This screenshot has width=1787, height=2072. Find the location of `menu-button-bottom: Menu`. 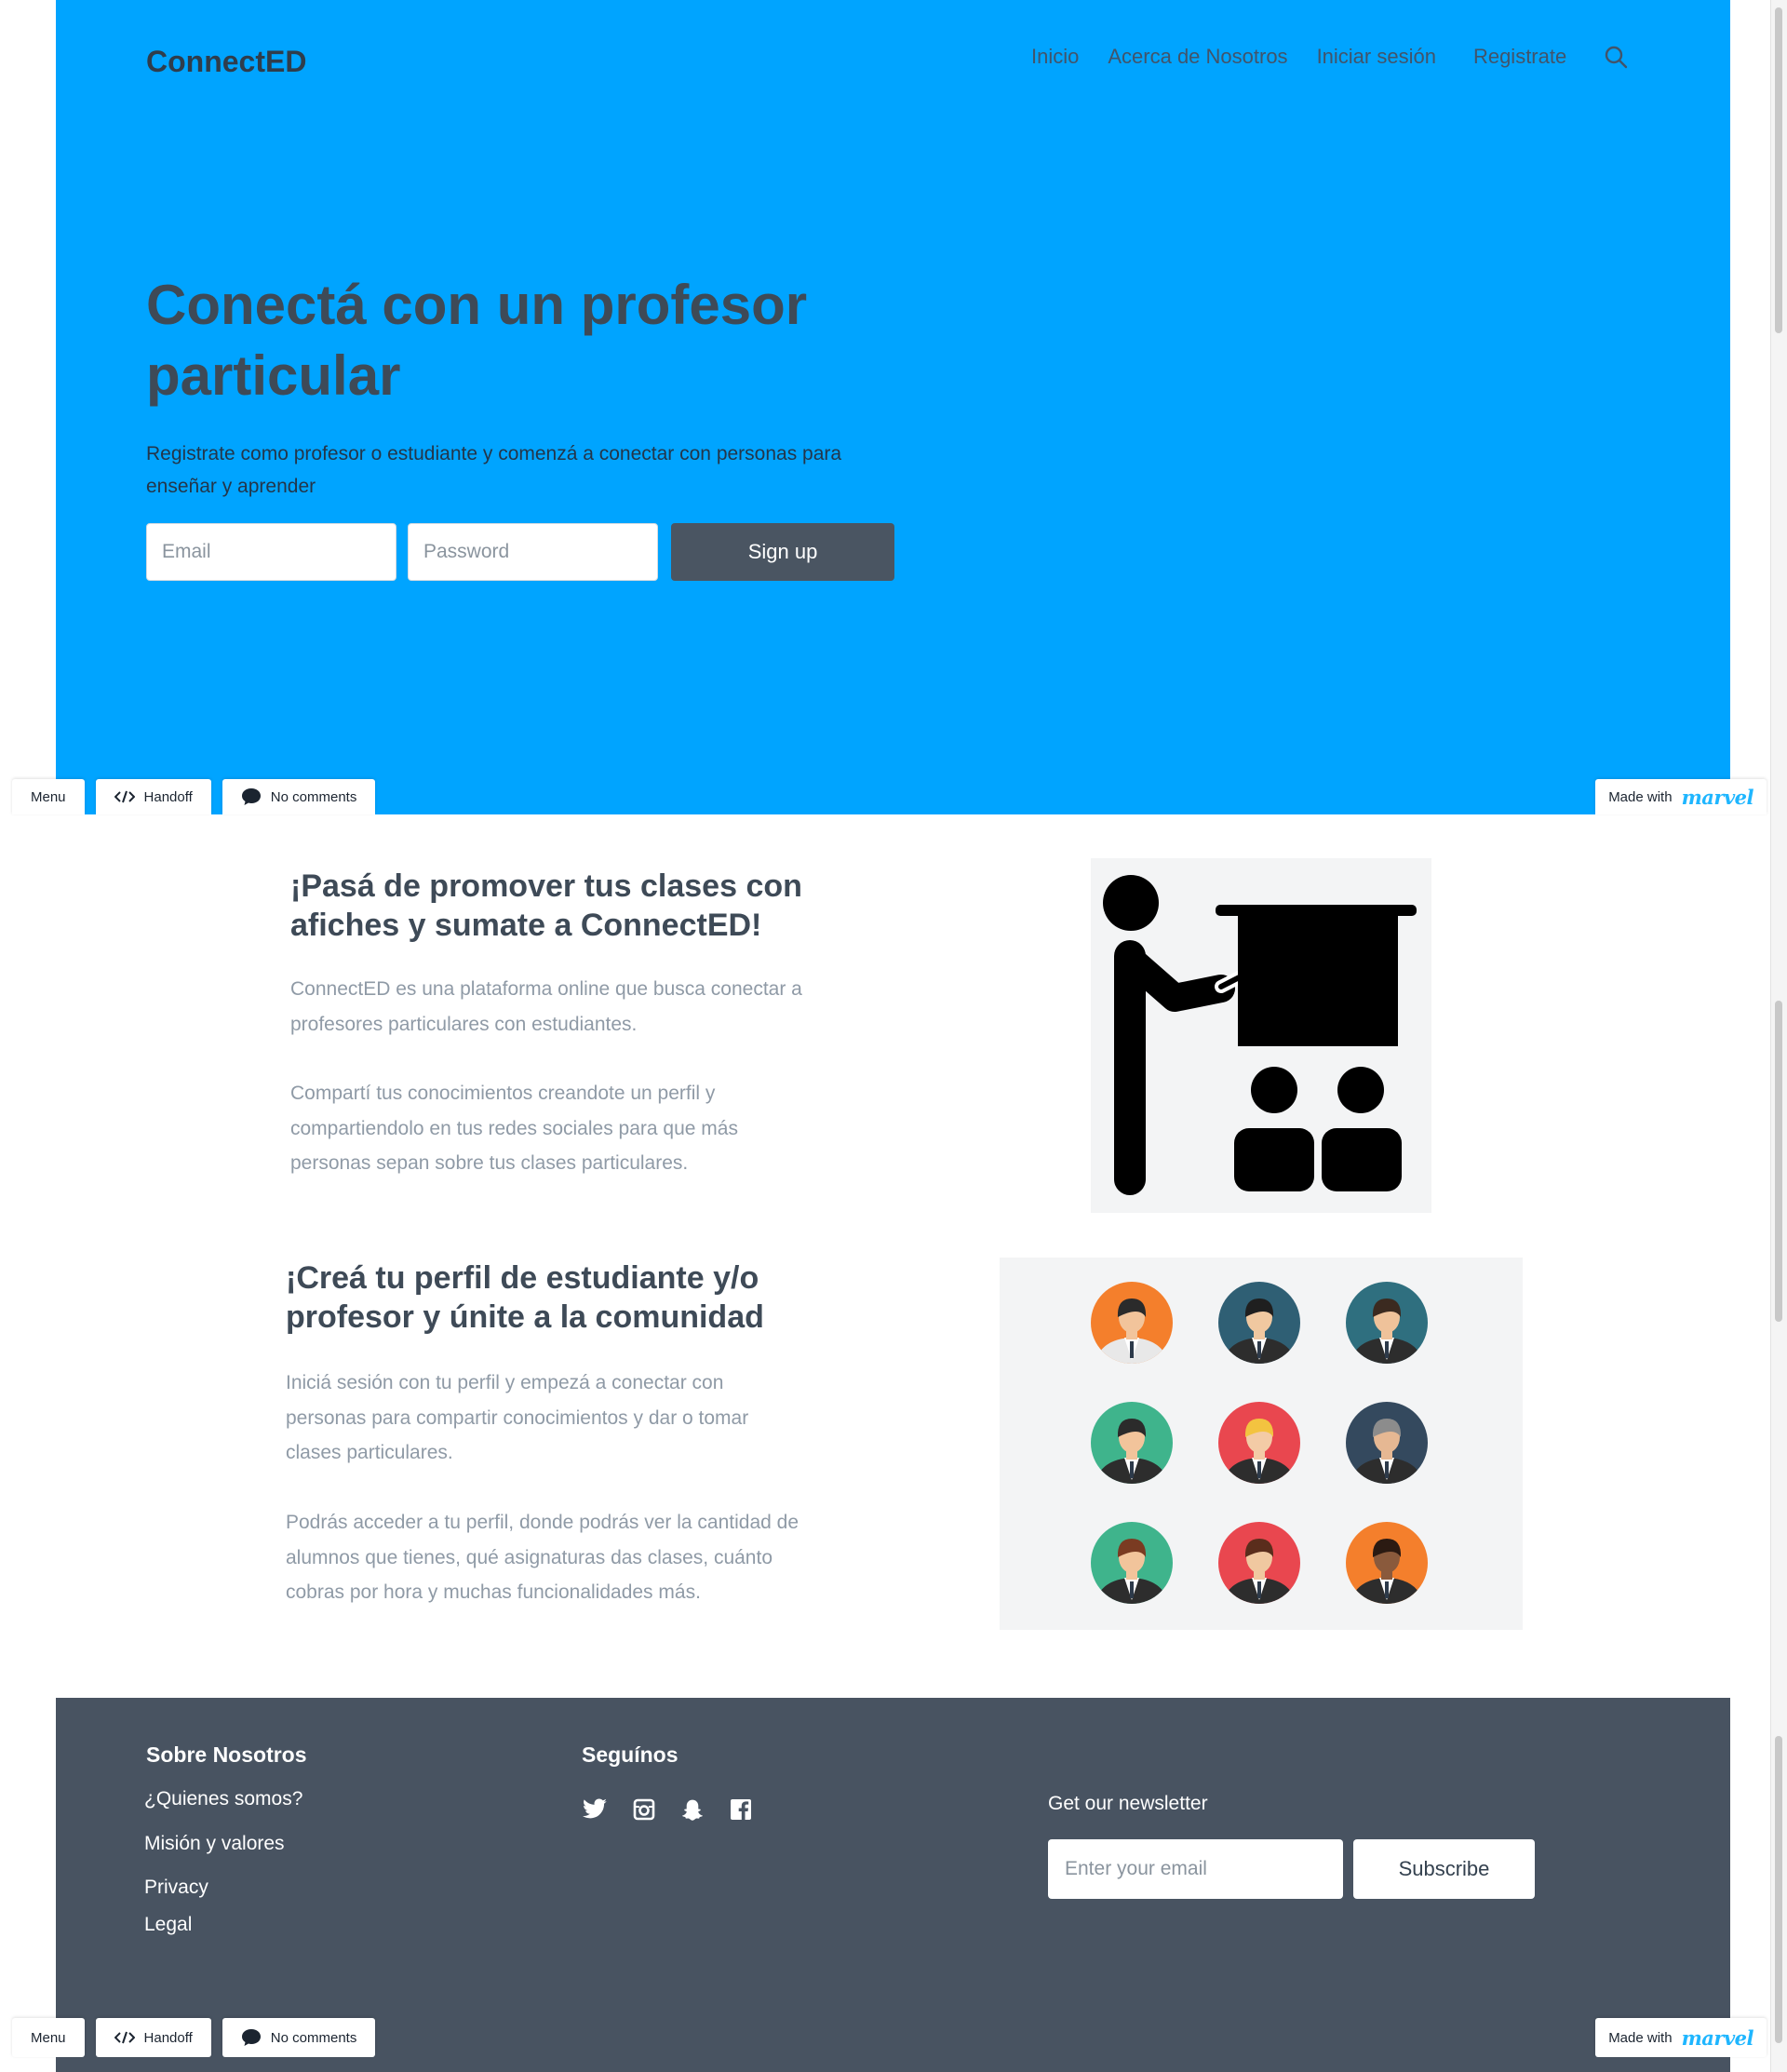

menu-button-bottom: Menu is located at coordinates (48, 2037).